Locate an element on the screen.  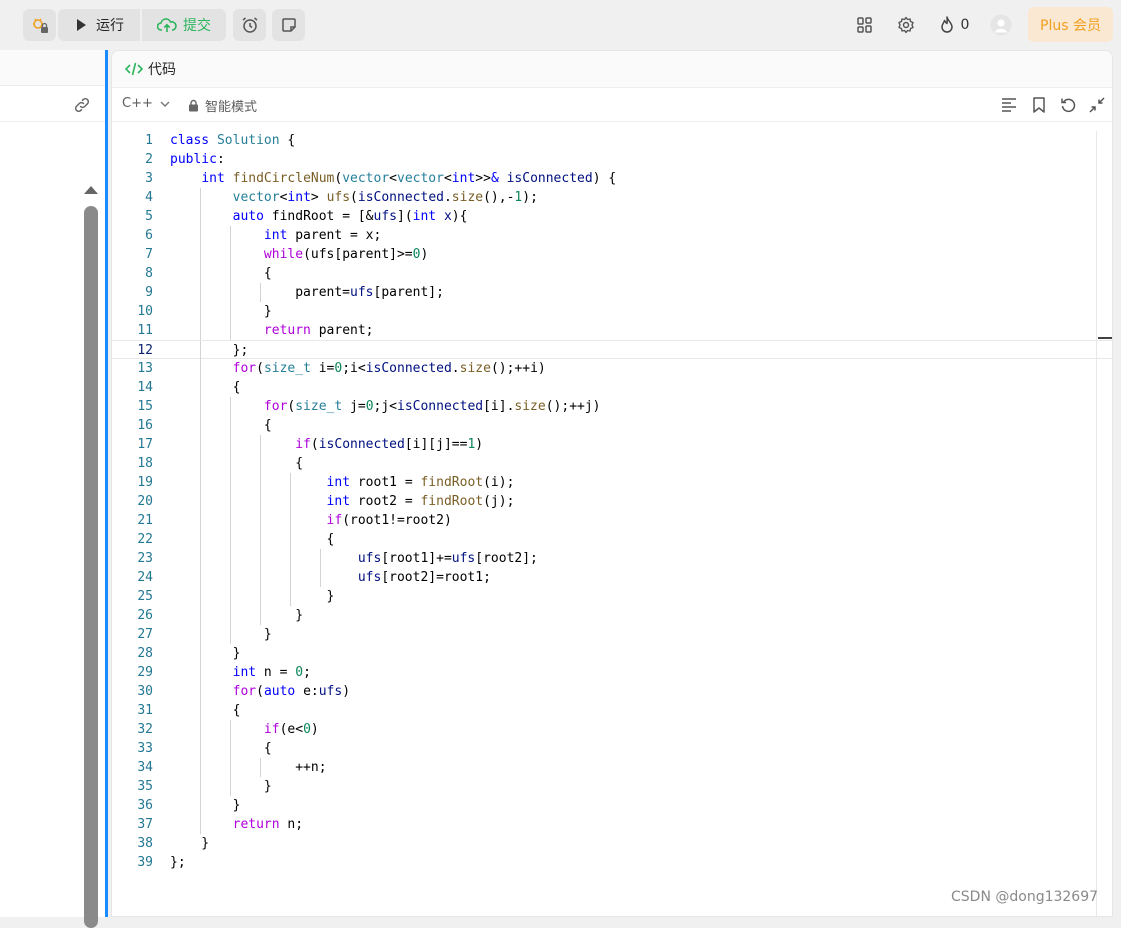
layout-button is located at coordinates (865, 25).